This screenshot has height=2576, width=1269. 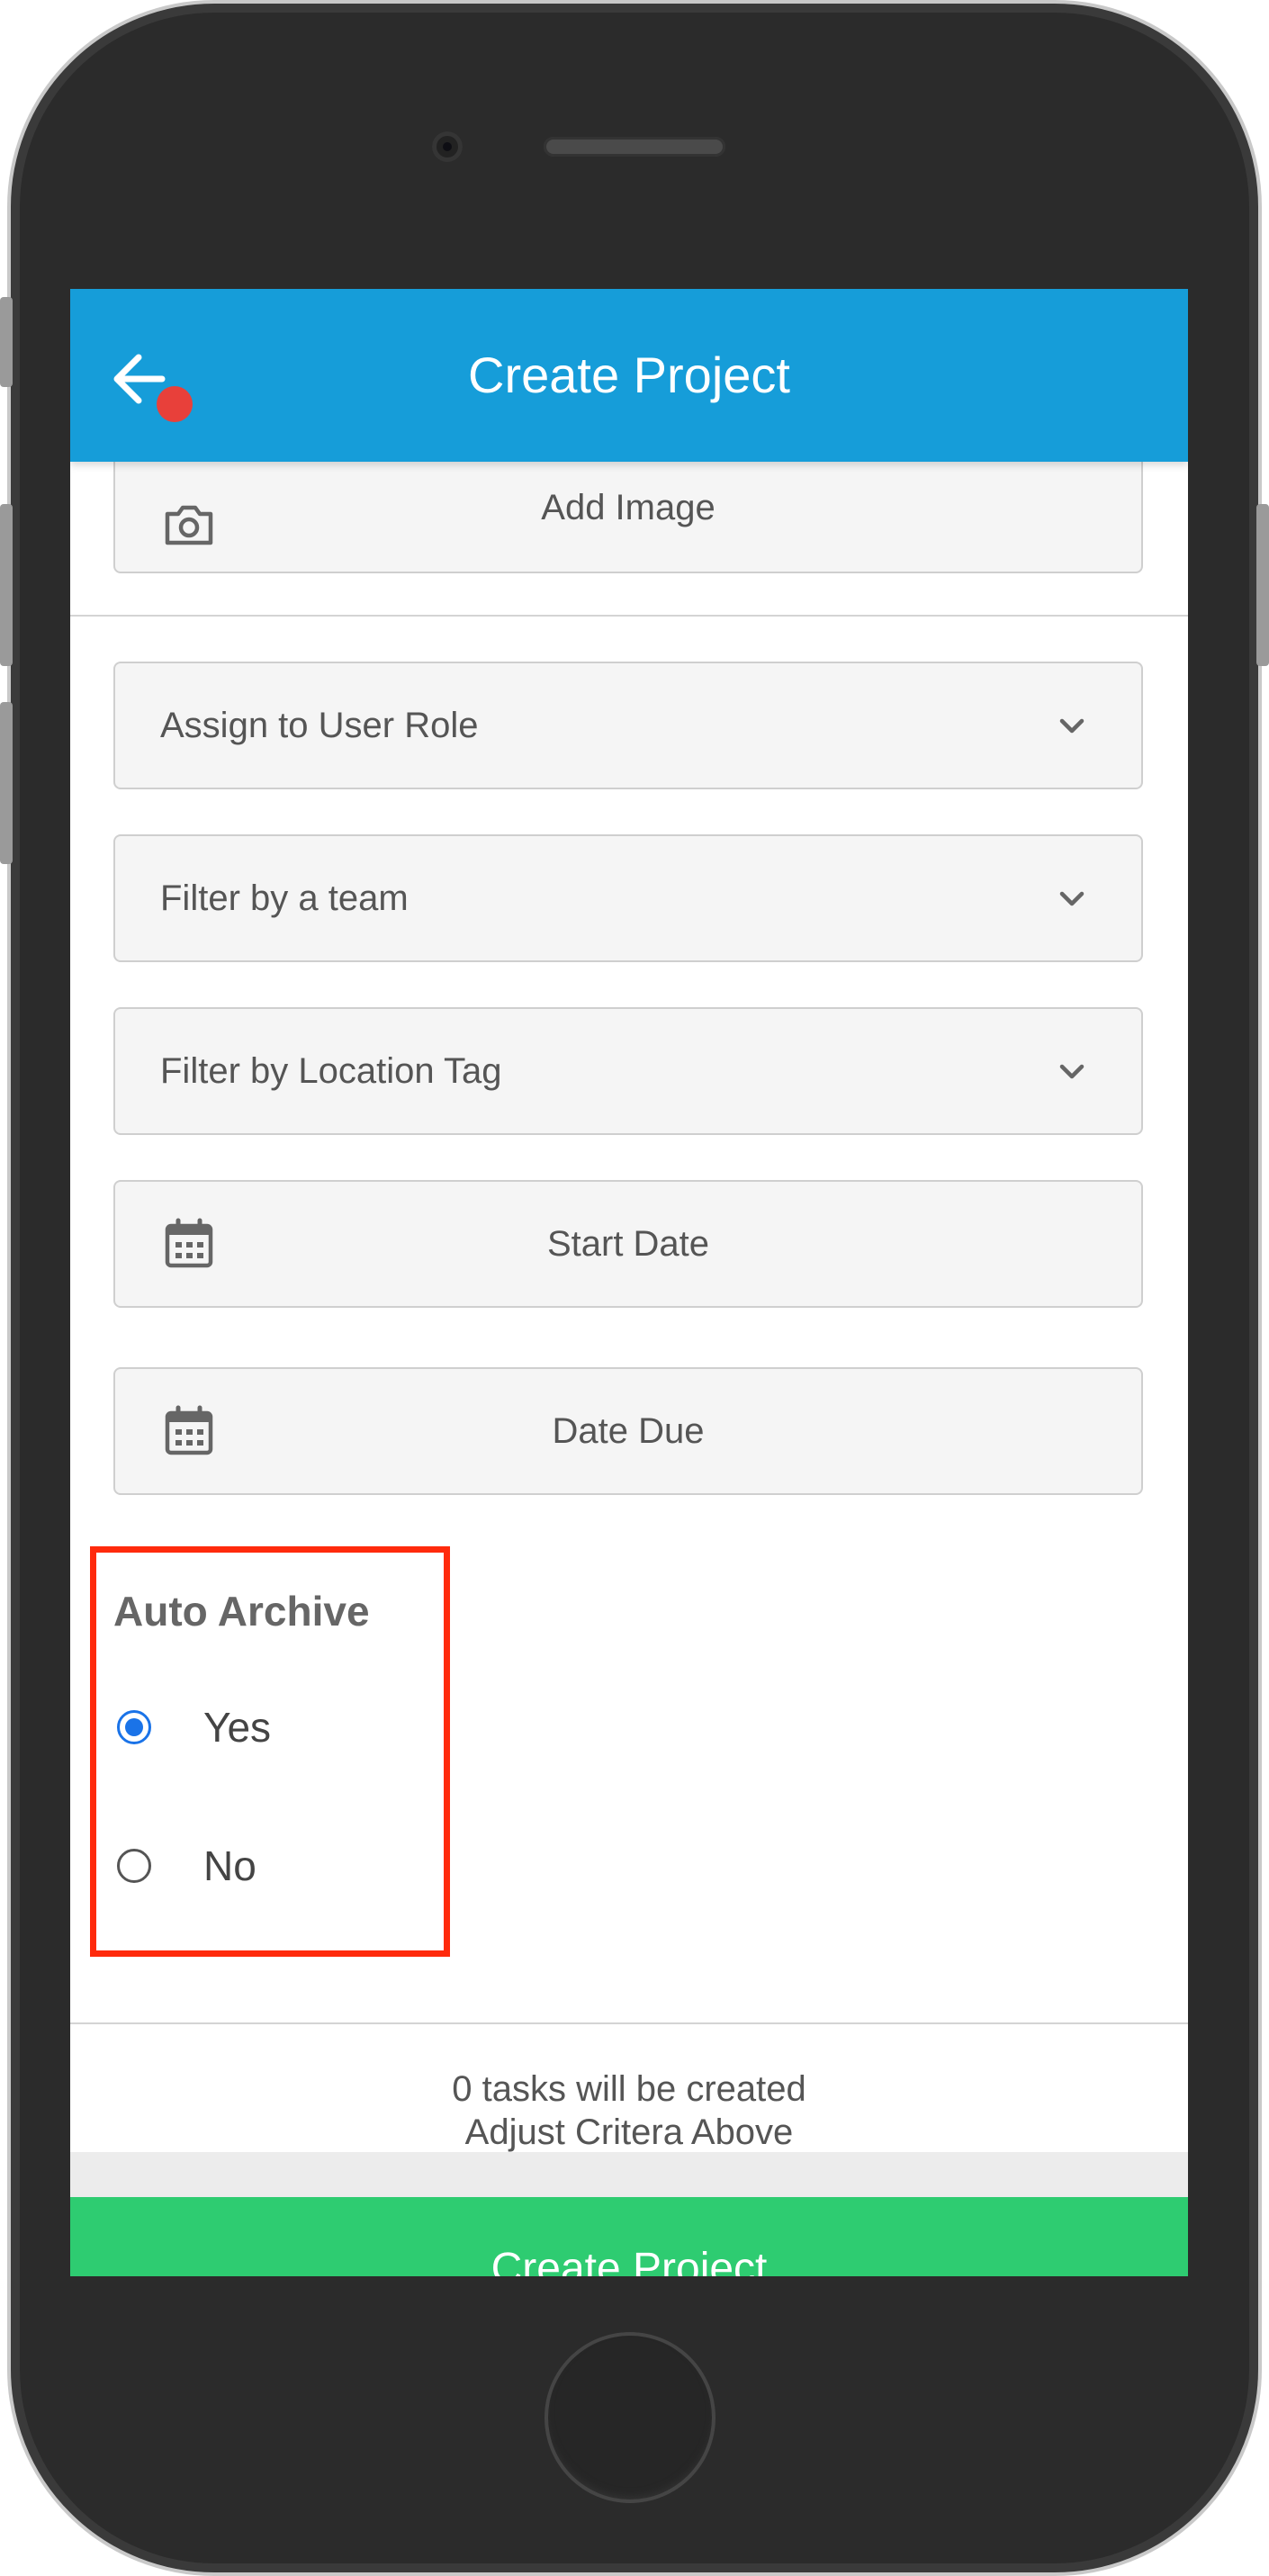 I want to click on start-date-label: Start Date, so click(x=628, y=1243).